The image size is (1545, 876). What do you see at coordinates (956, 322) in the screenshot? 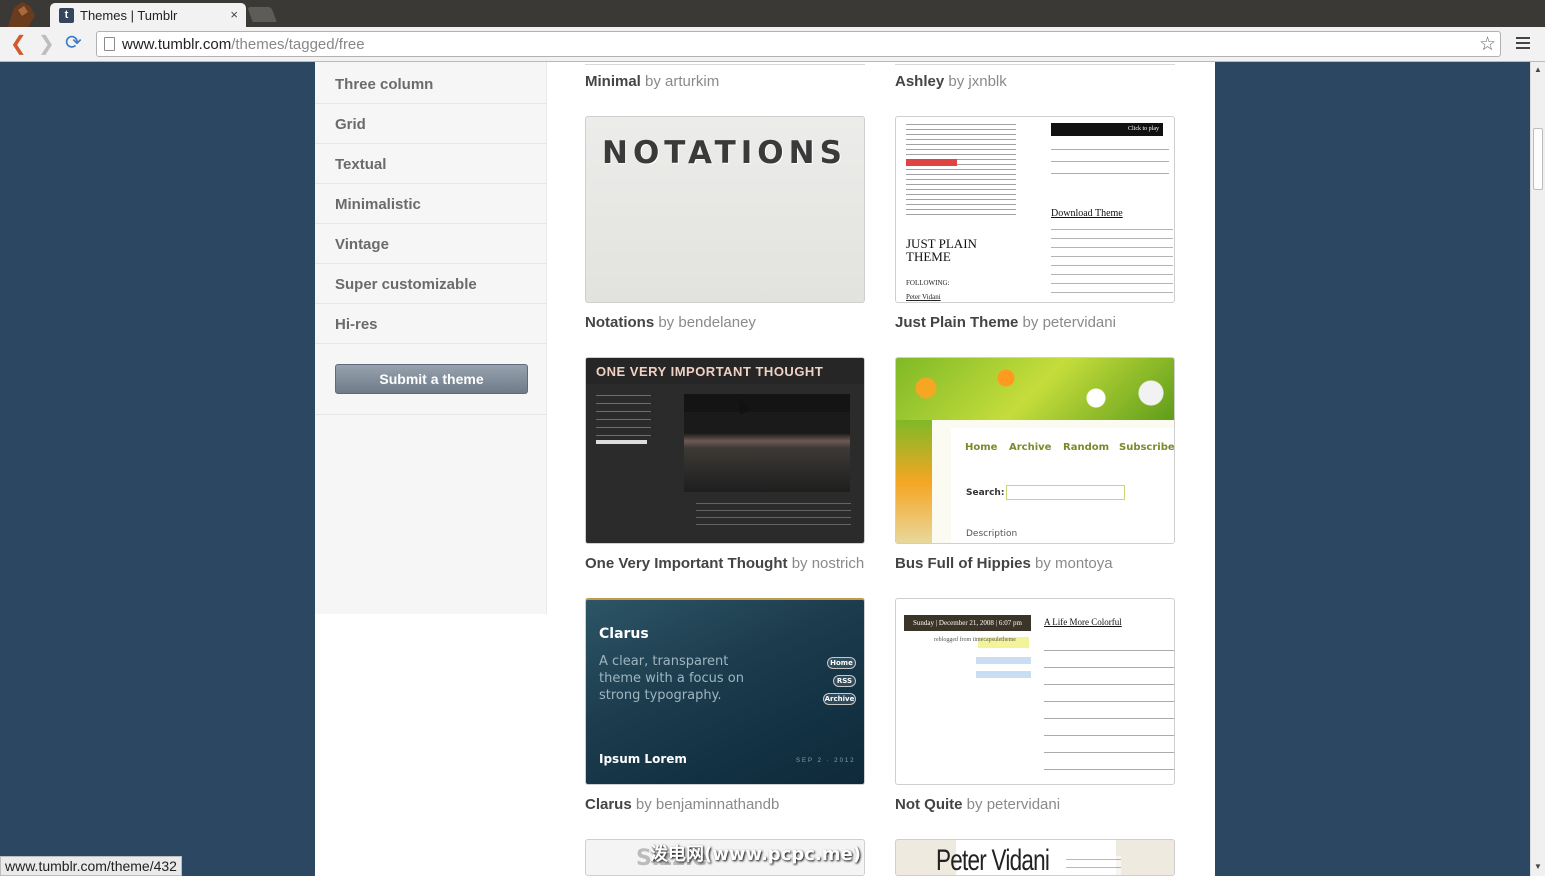
I see `theme-name: Just Plain Theme` at bounding box center [956, 322].